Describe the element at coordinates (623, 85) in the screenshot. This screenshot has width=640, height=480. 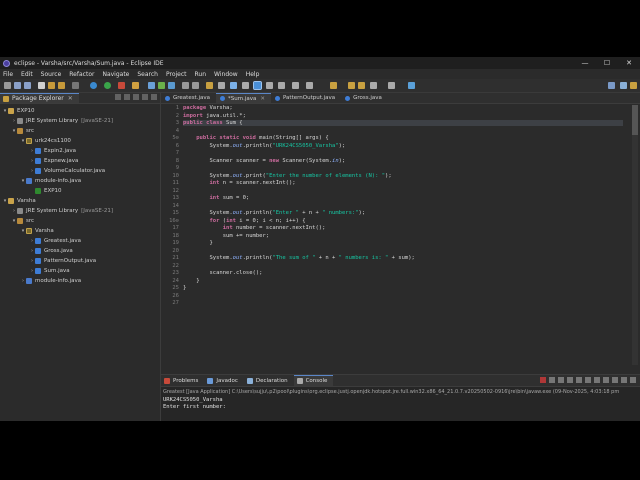
I see `java-perspective-icon` at that location.